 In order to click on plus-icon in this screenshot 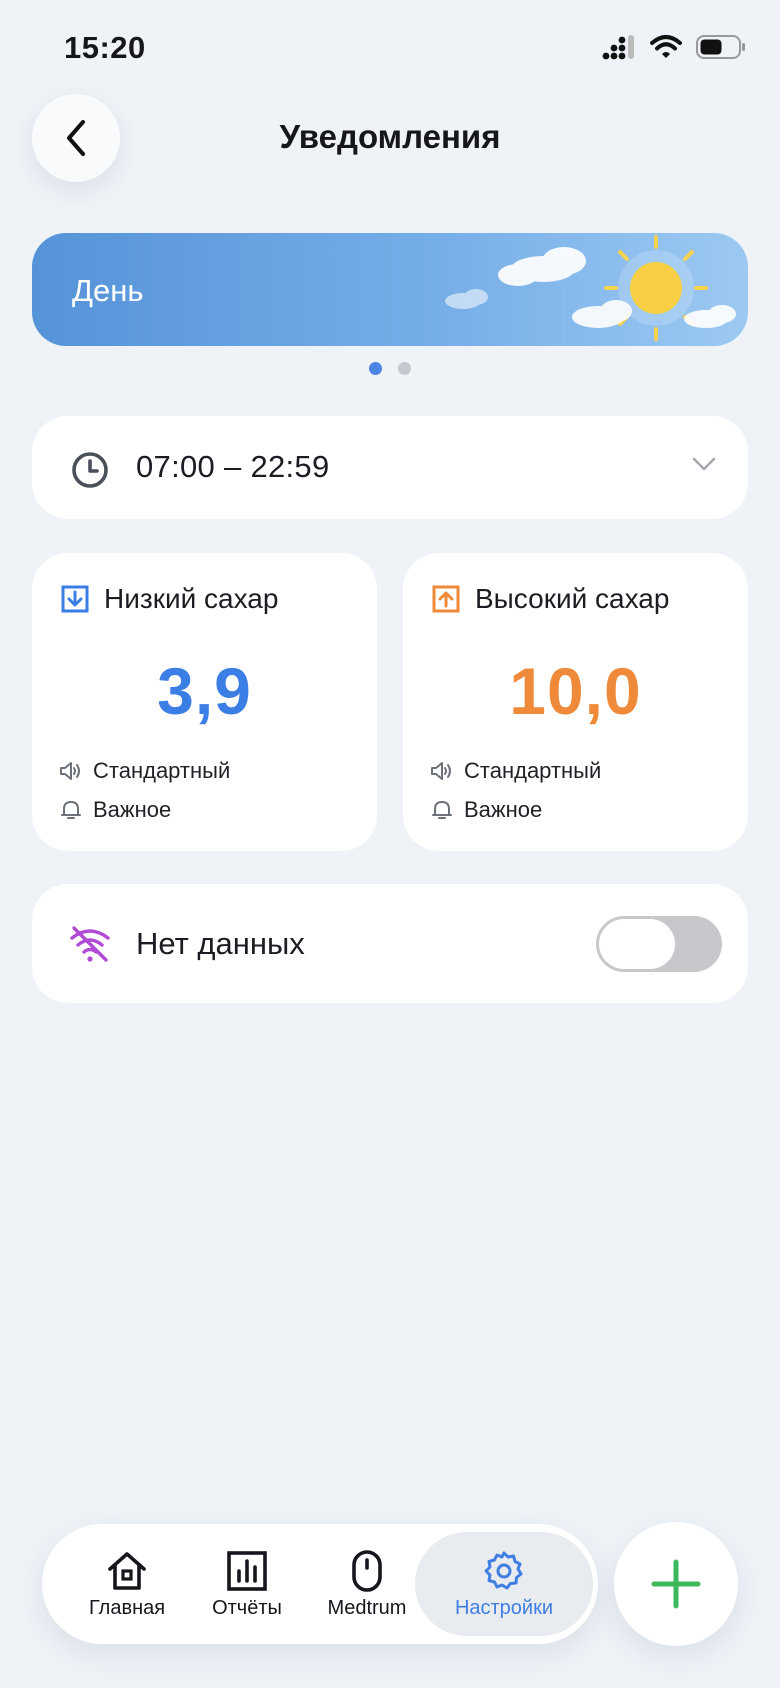, I will do `click(676, 1584)`.